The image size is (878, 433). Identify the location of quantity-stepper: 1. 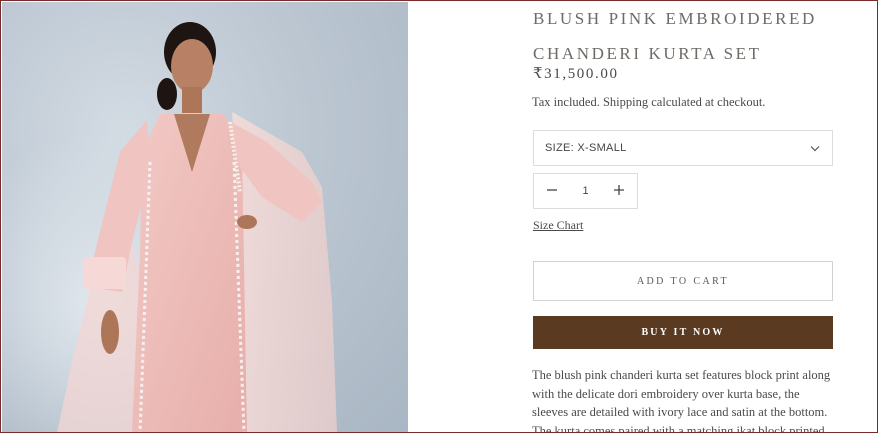
(585, 191).